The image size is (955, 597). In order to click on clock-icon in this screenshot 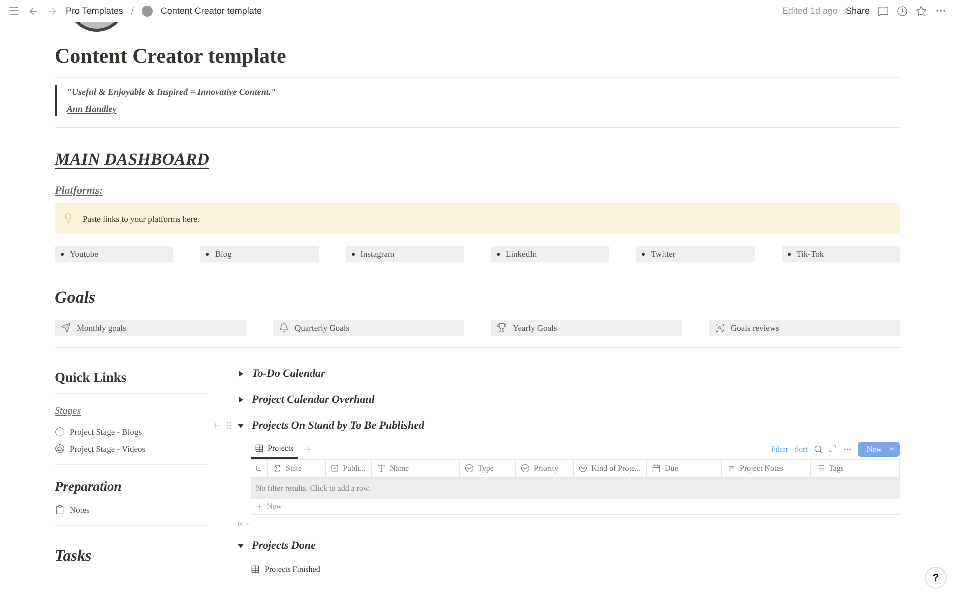, I will do `click(902, 11)`.